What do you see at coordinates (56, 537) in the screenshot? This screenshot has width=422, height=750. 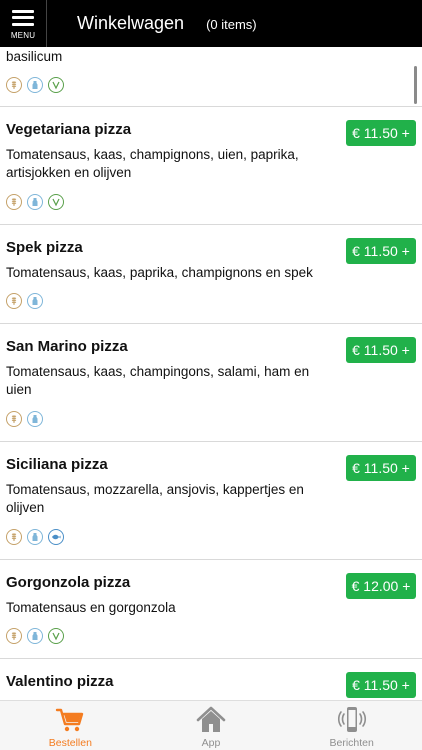 I see `fish-icon` at bounding box center [56, 537].